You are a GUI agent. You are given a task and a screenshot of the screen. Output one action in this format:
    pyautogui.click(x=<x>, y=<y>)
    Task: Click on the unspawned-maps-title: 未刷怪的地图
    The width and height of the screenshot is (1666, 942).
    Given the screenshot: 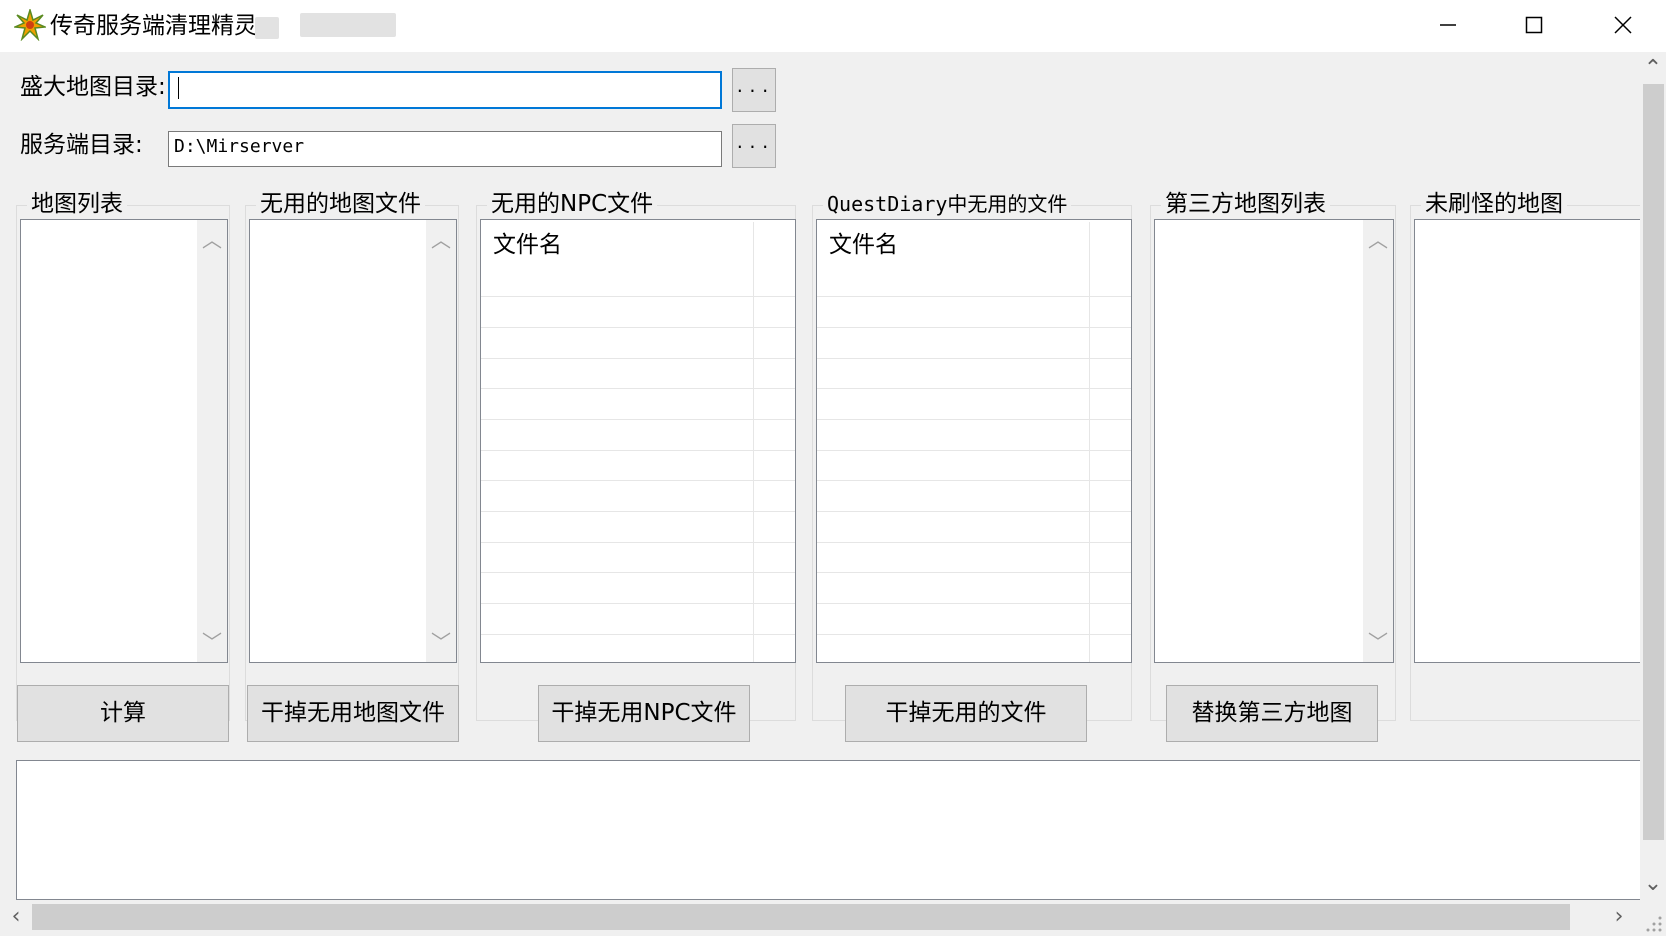 What is the action you would take?
    pyautogui.click(x=1494, y=204)
    